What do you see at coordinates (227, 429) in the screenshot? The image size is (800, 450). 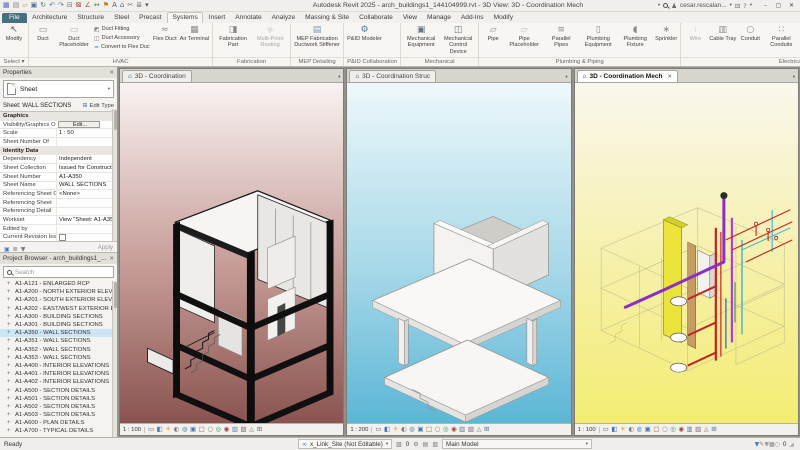 I see `reveal-hidden-icon: ◉` at bounding box center [227, 429].